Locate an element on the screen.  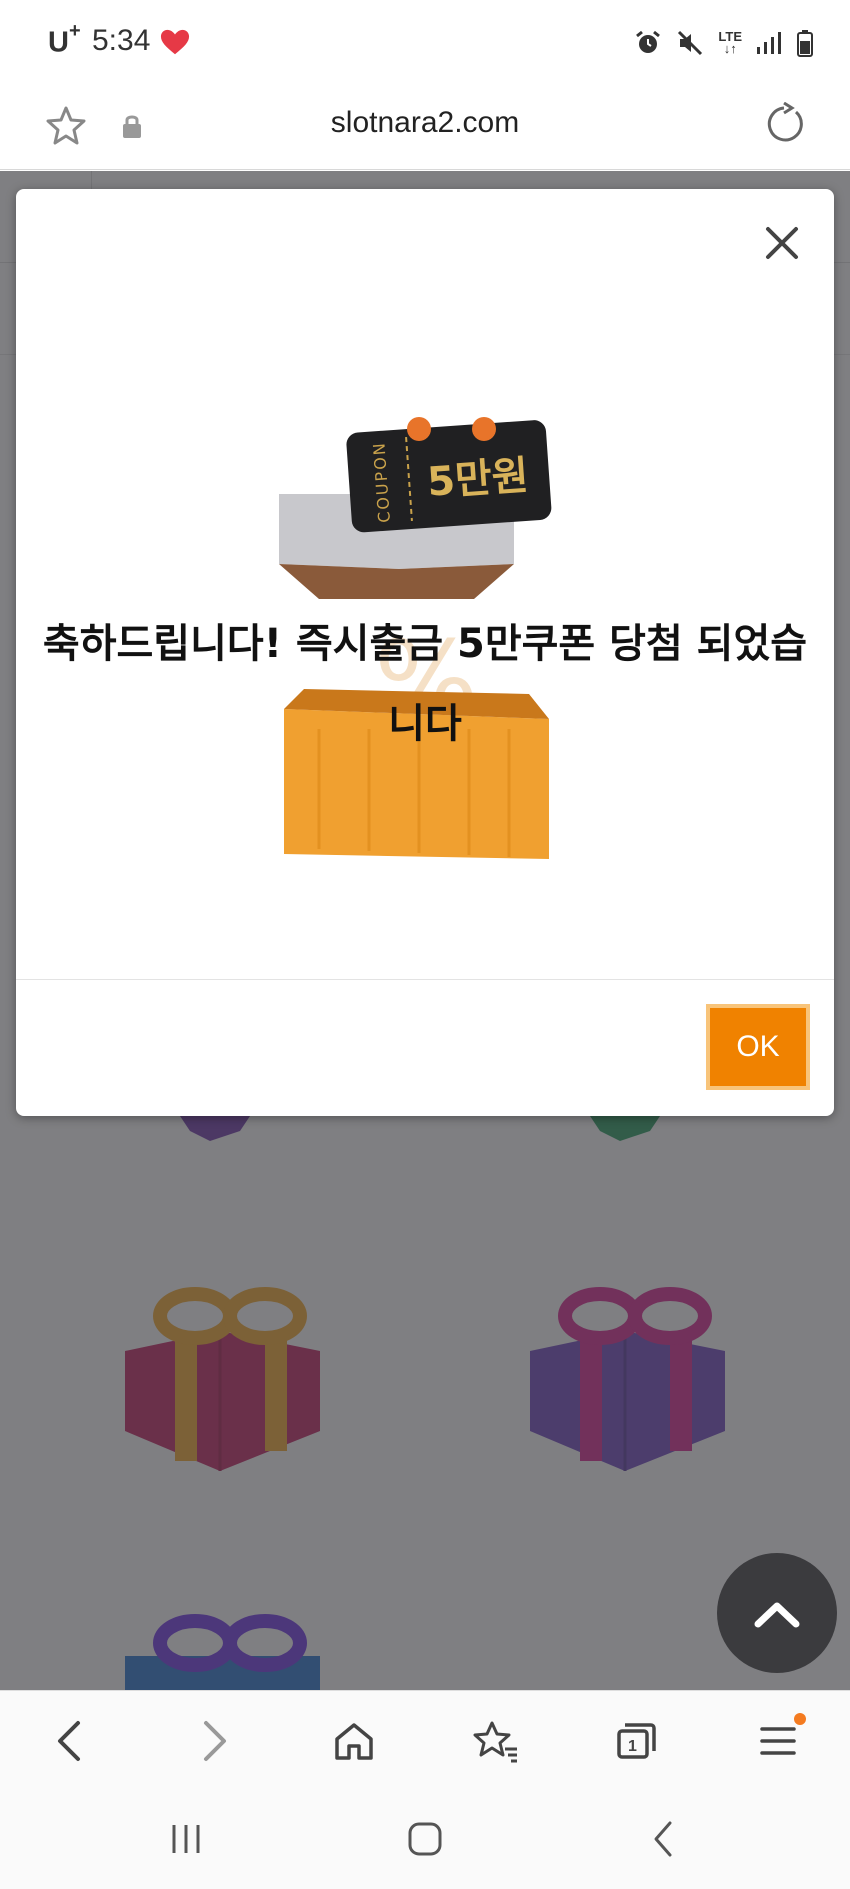
home-nav-button is located at coordinates (425, 1839).